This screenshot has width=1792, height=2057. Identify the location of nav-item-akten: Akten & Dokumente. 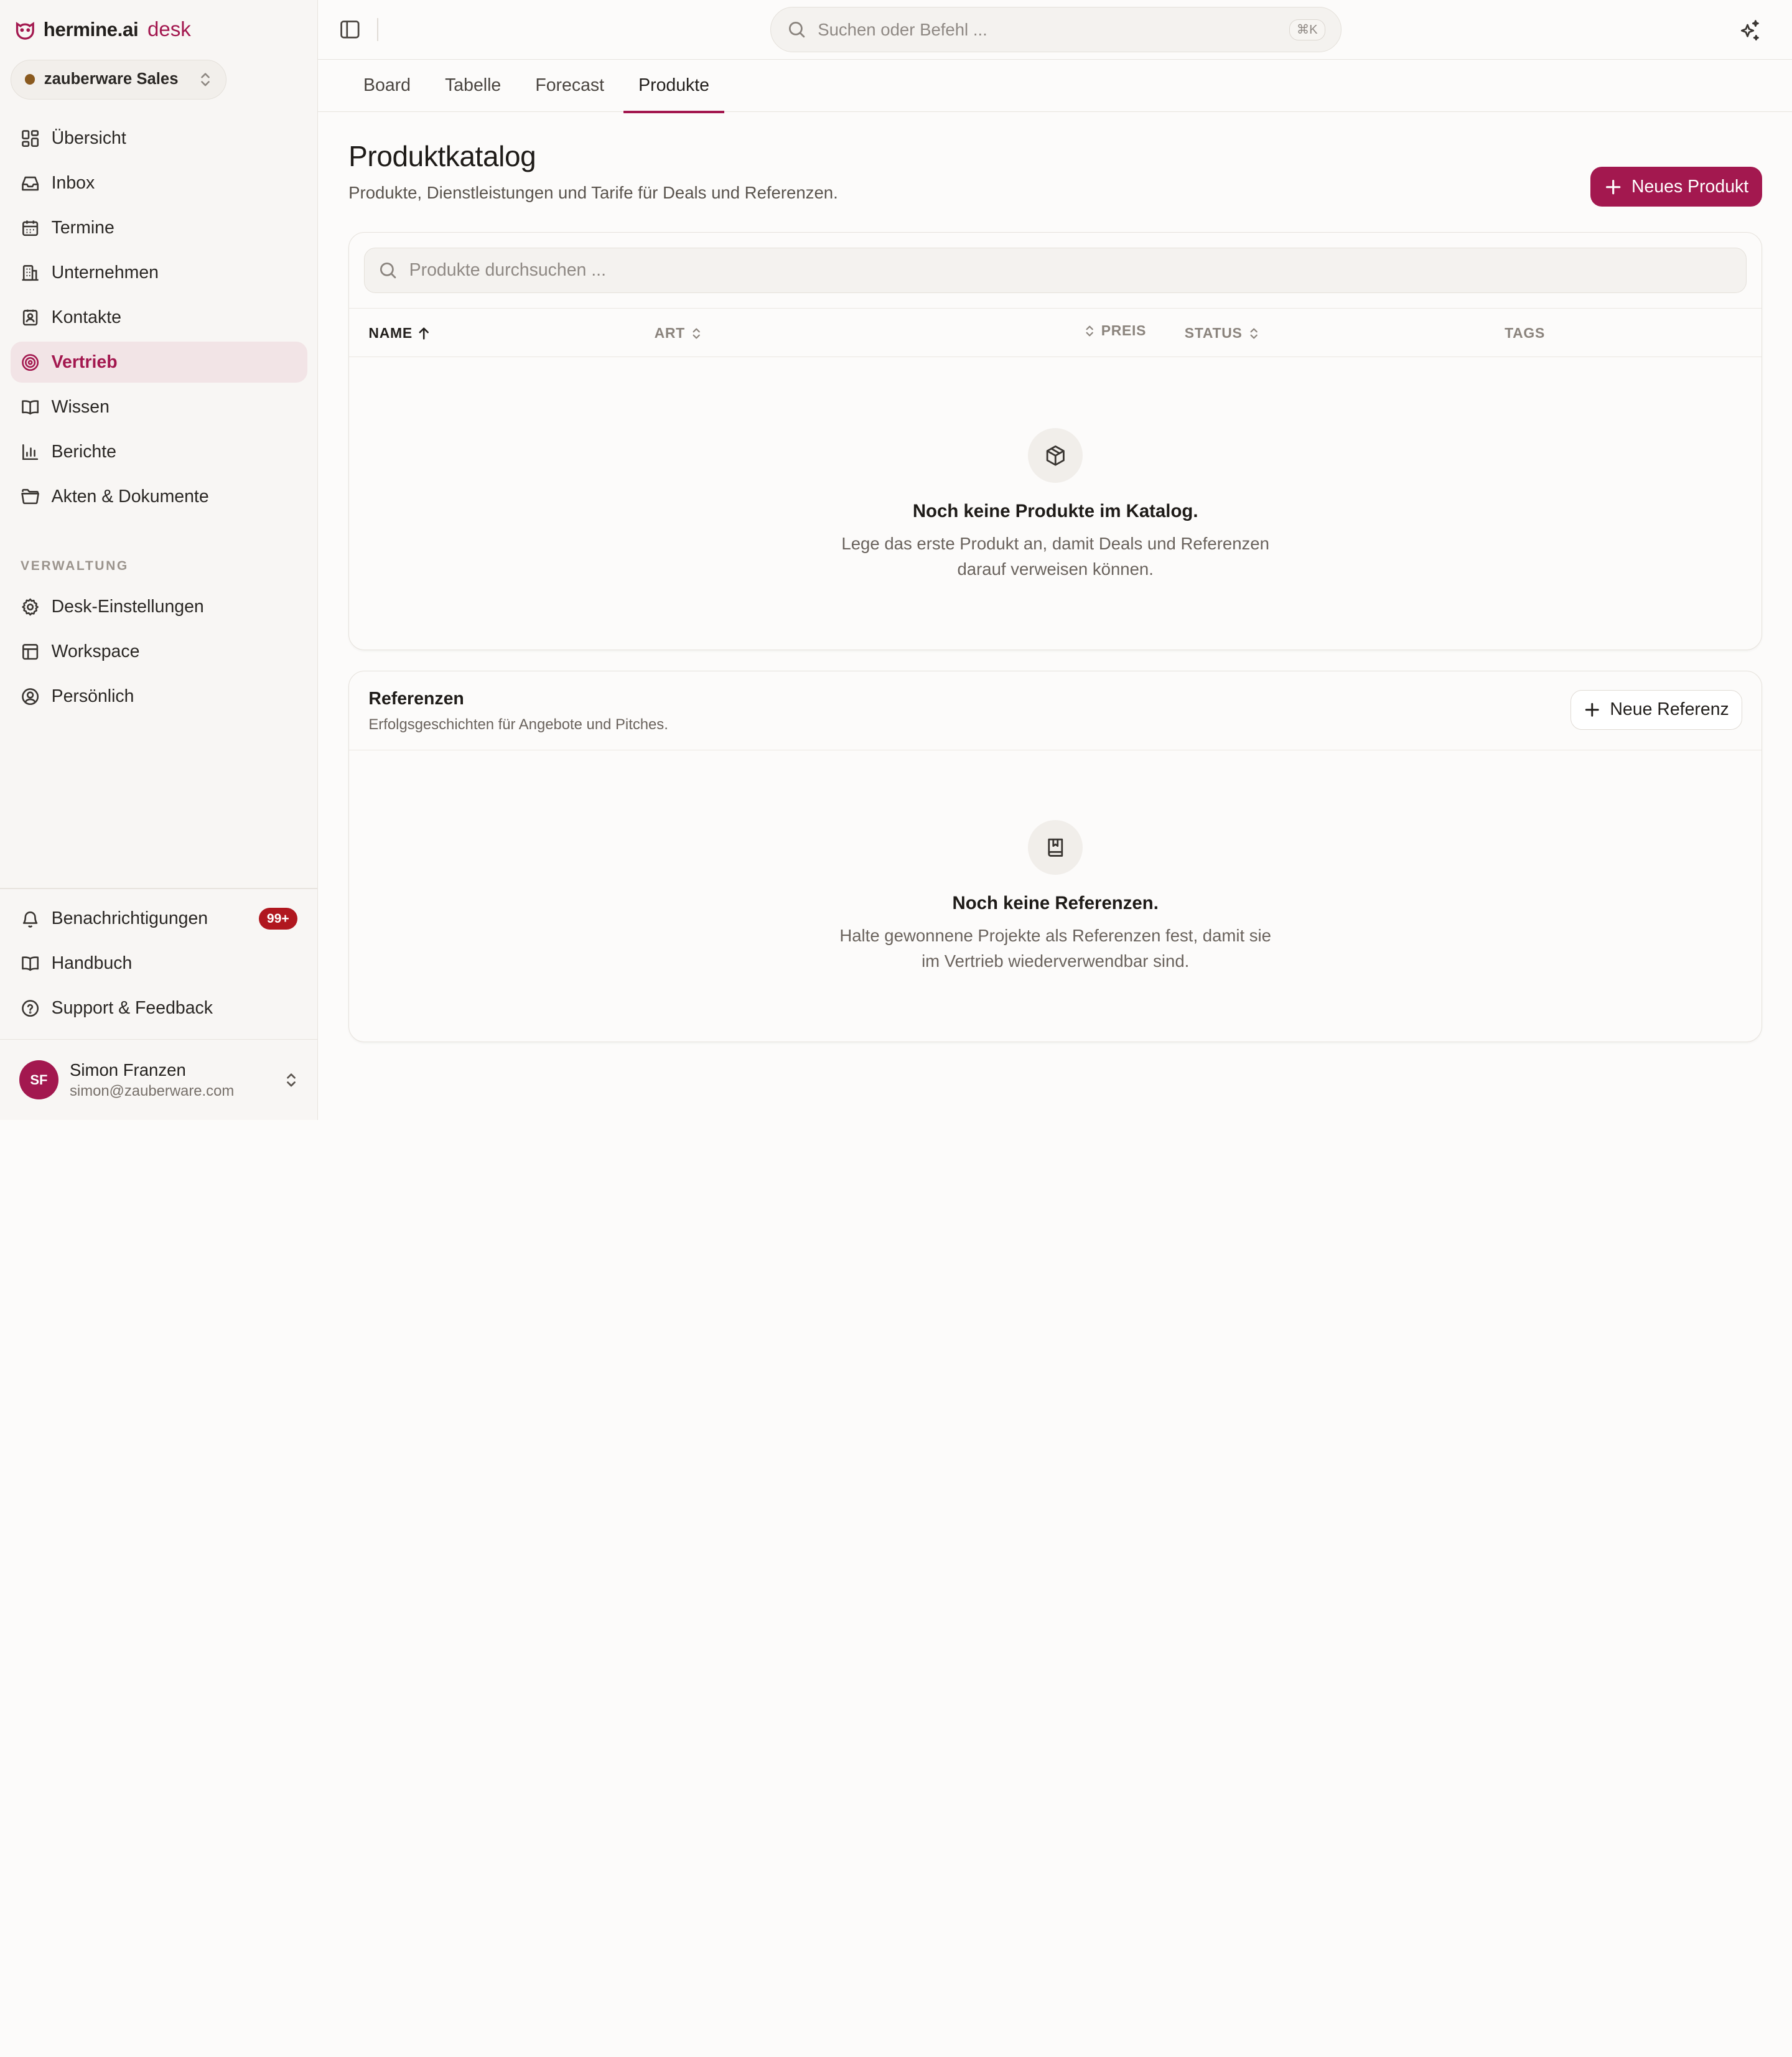
(159, 496).